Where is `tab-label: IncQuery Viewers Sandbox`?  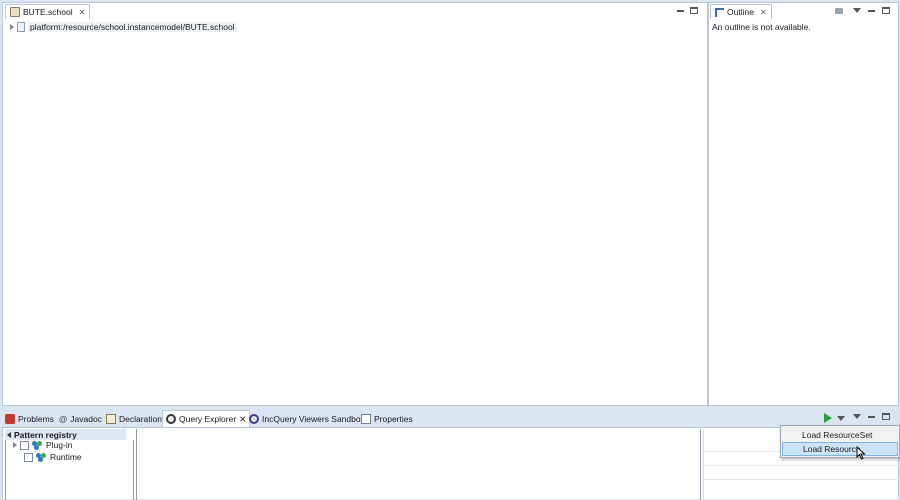
tab-label: IncQuery Viewers Sandbox is located at coordinates (313, 418).